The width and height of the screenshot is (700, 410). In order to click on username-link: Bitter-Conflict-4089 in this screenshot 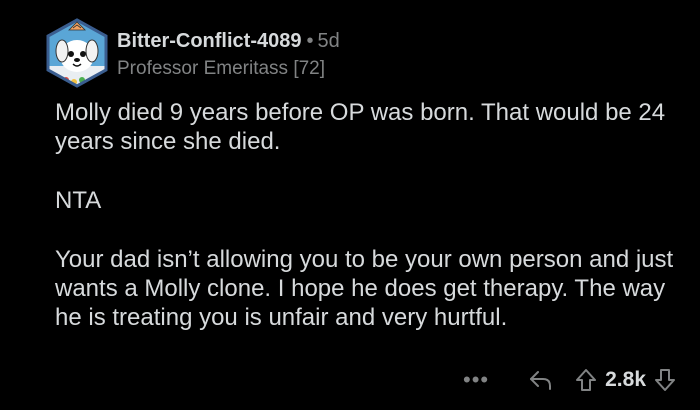, I will do `click(209, 41)`.